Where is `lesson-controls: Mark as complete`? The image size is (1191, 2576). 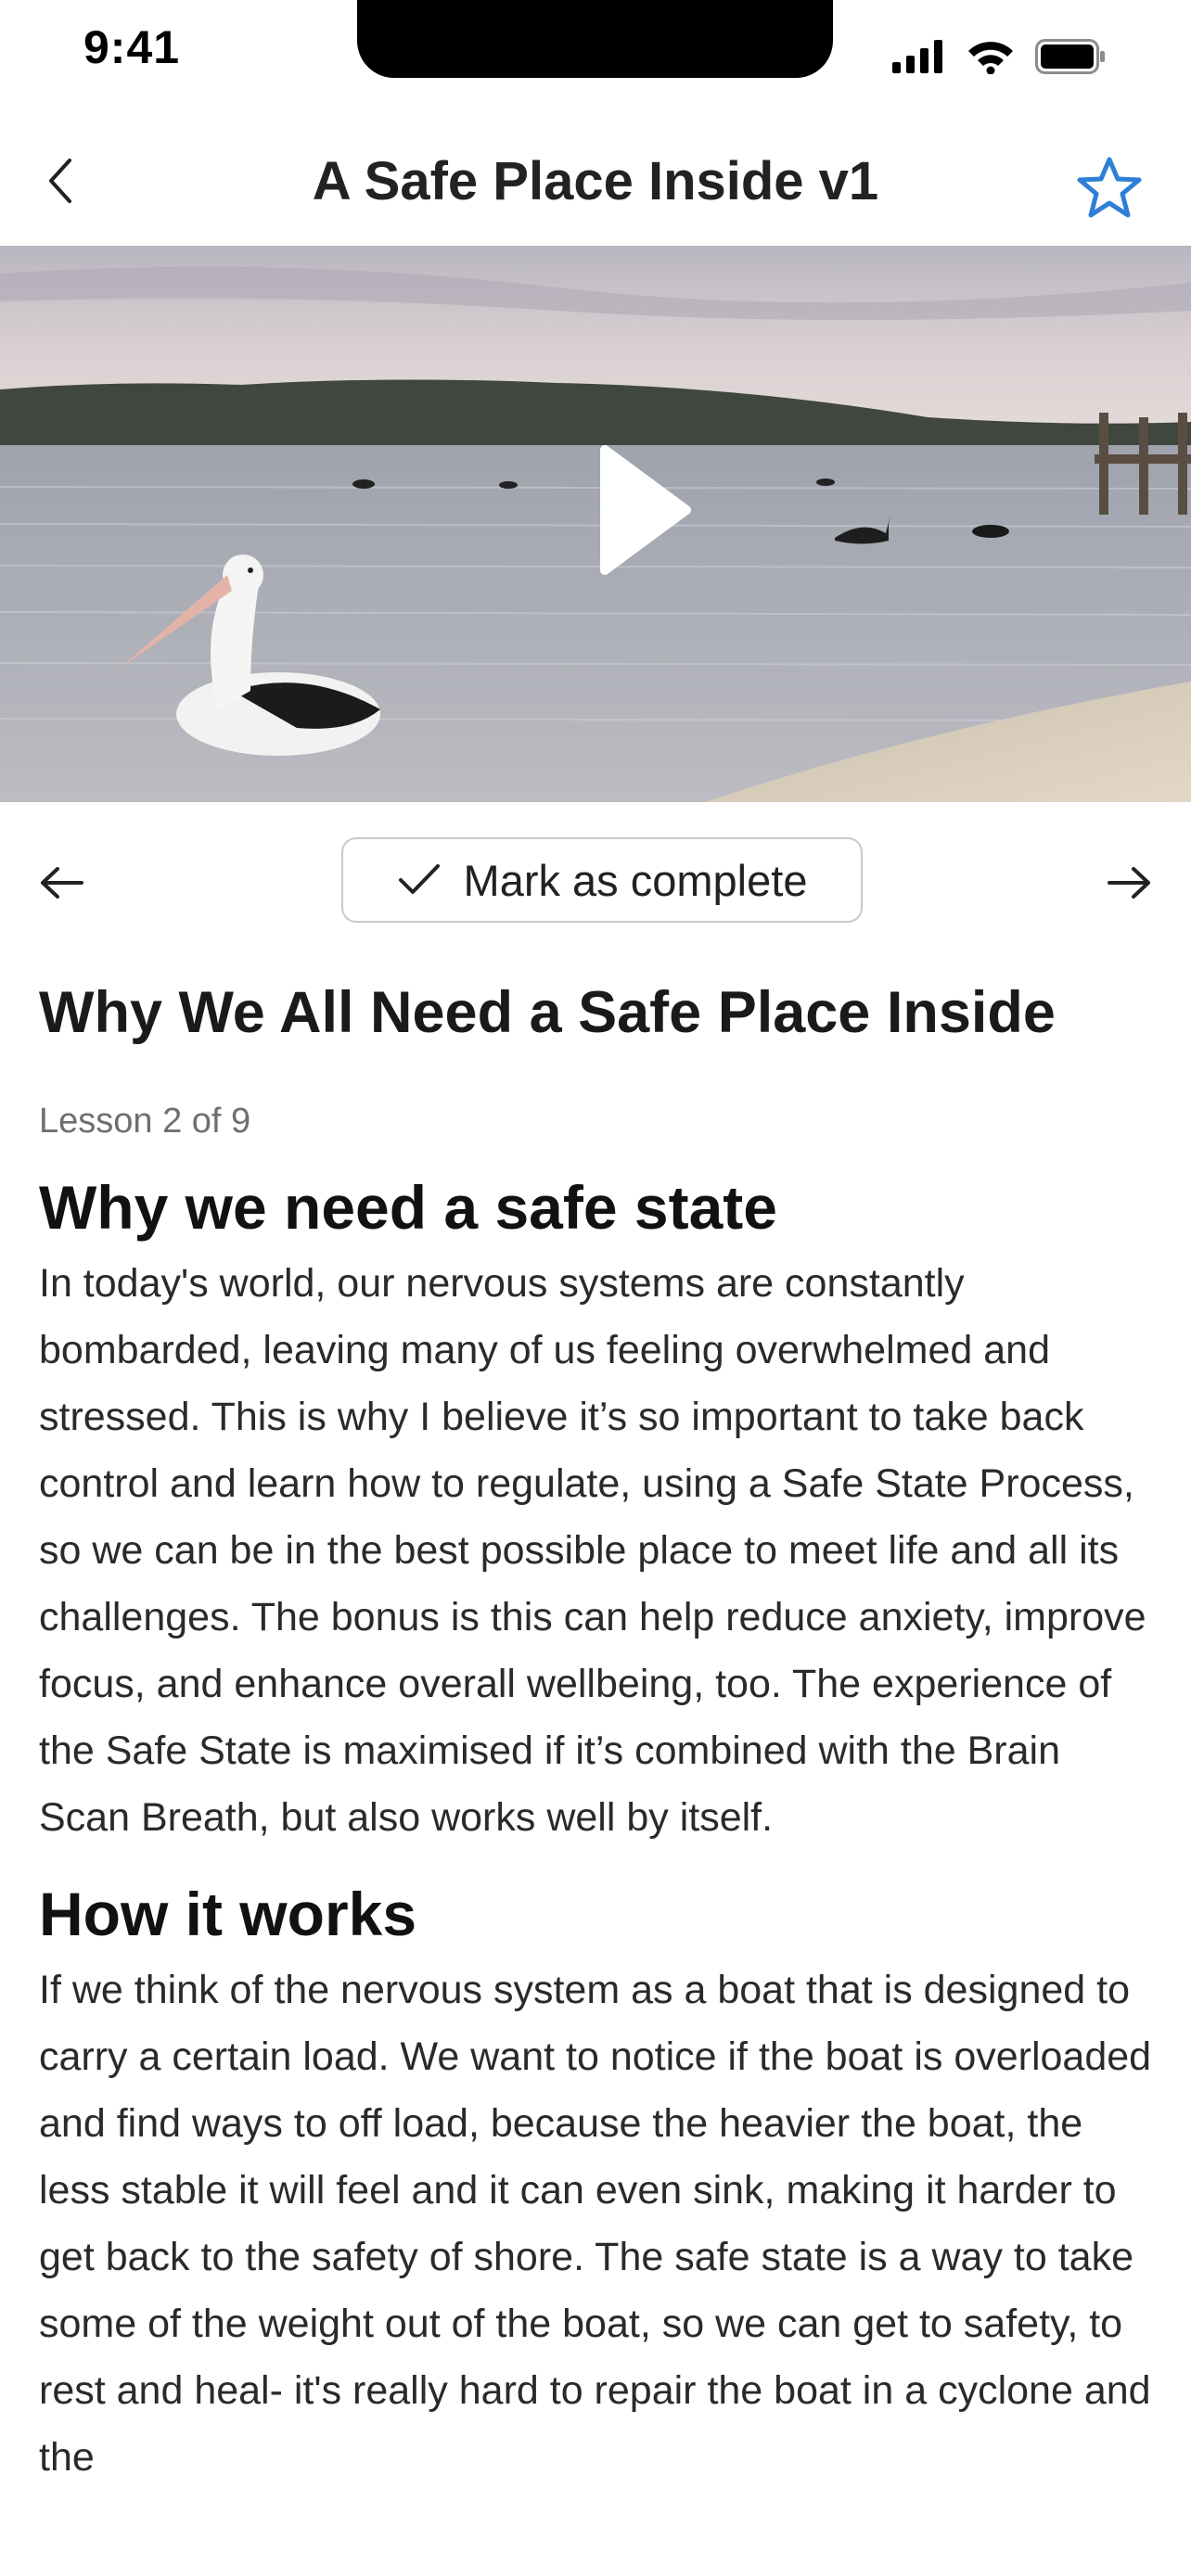
lesson-controls: Mark as complete is located at coordinates (595, 881).